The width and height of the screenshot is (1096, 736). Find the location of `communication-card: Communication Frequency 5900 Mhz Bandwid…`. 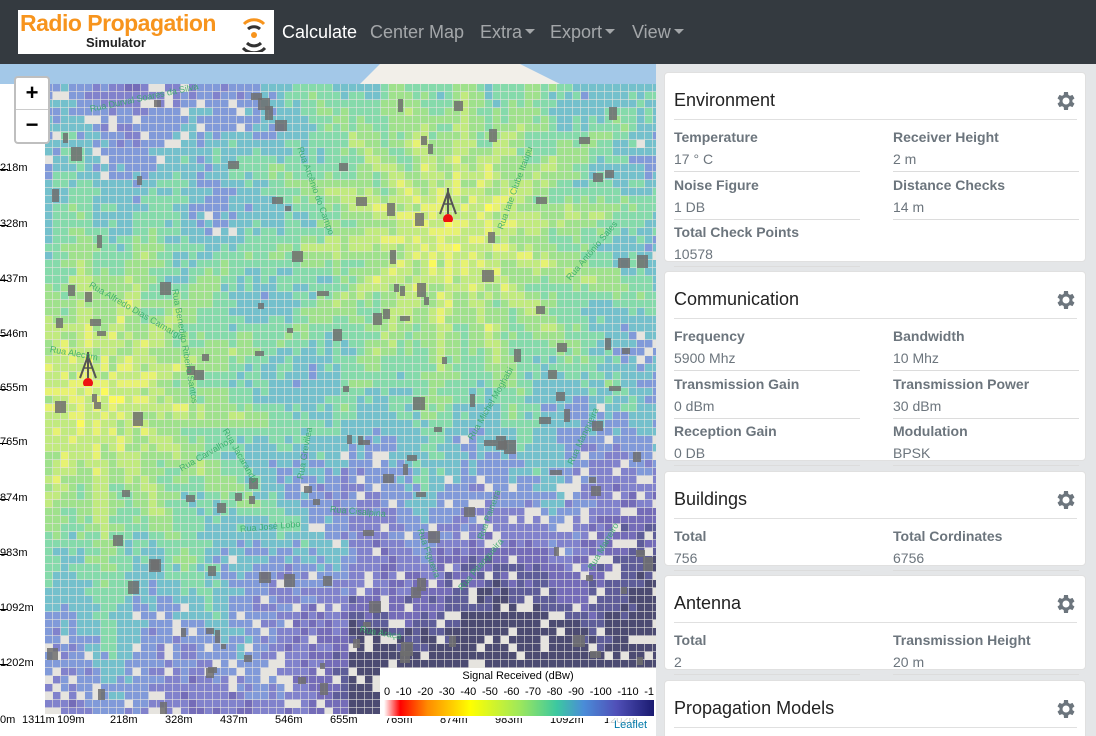

communication-card: Communication Frequency 5900 Mhz Bandwid… is located at coordinates (875, 368).